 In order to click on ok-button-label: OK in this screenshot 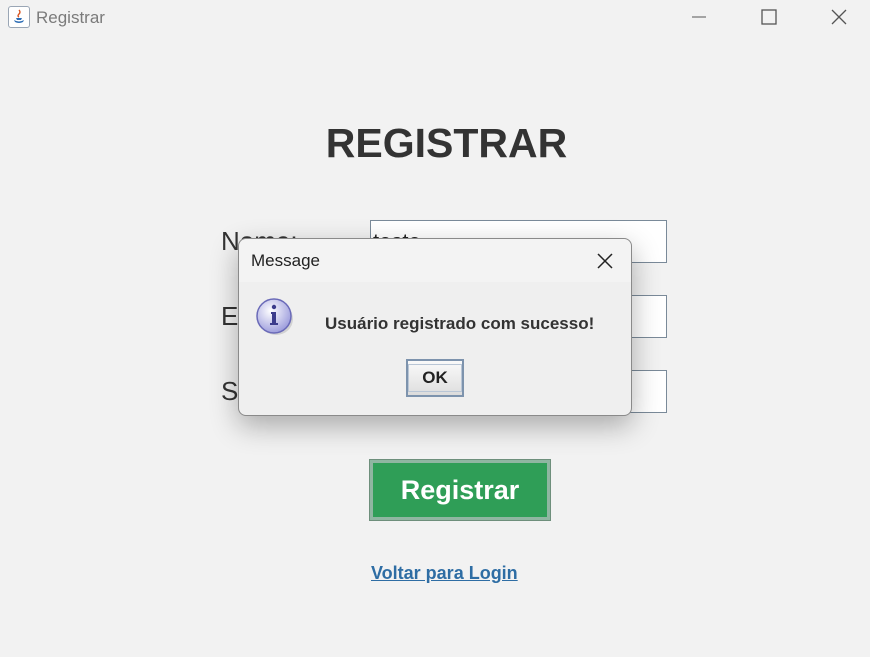, I will do `click(435, 378)`.